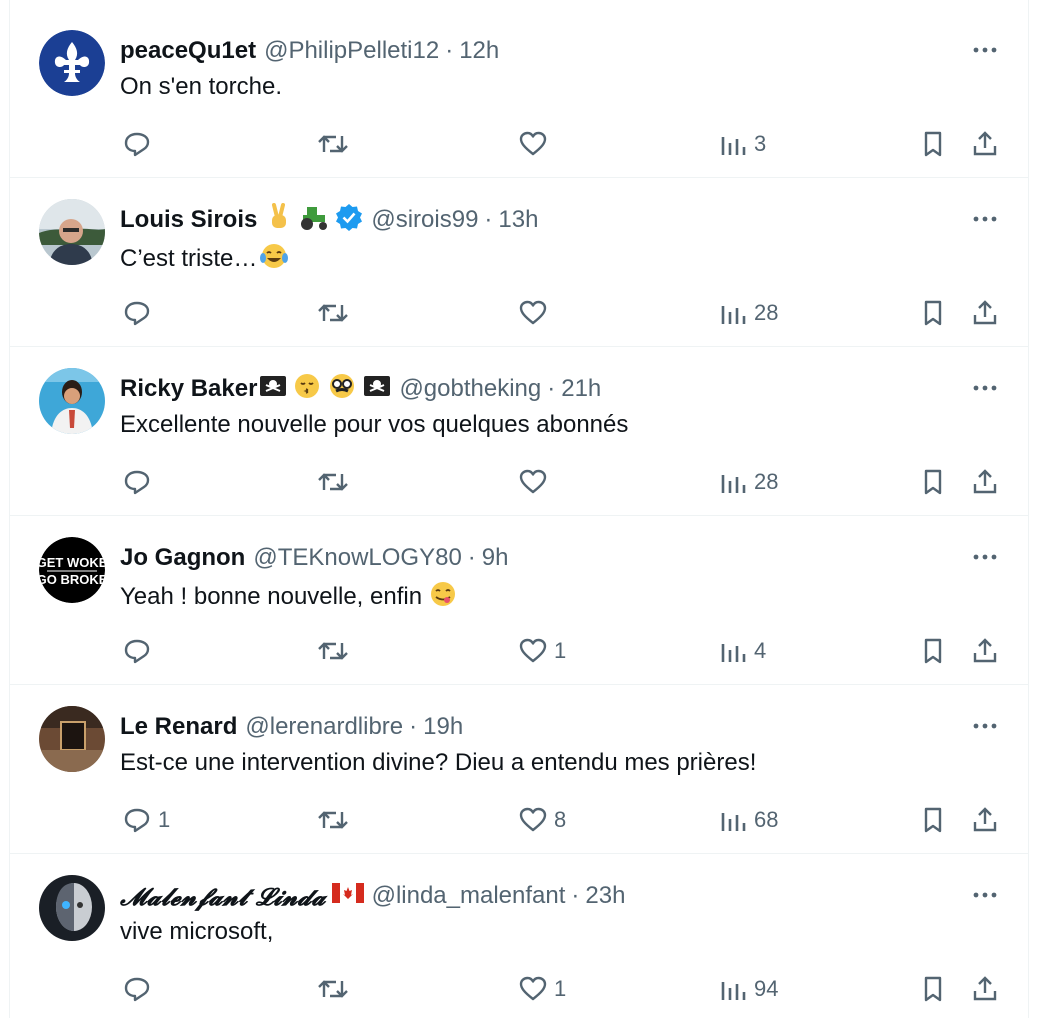  I want to click on timestamp: 13h, so click(518, 220).